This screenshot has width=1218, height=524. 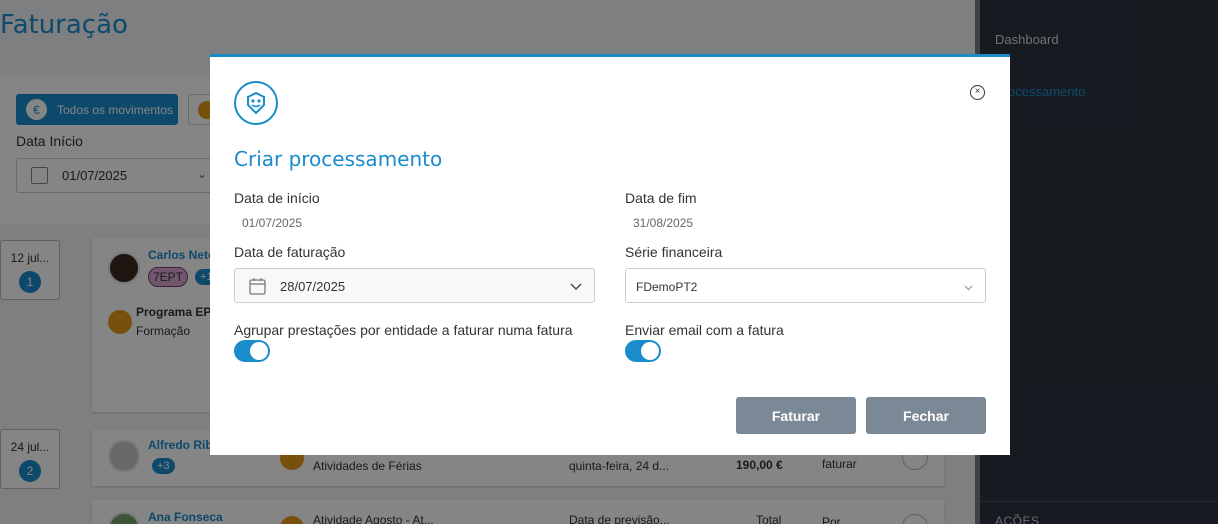 What do you see at coordinates (663, 223) in the screenshot?
I see `end-date-value: 31/08/2025` at bounding box center [663, 223].